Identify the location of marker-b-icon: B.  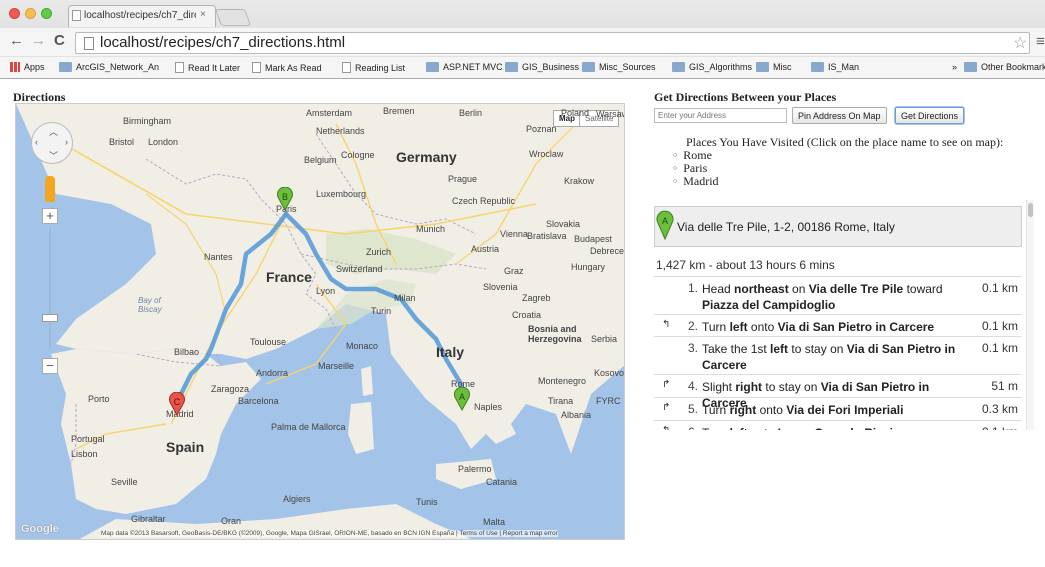
(285, 199).